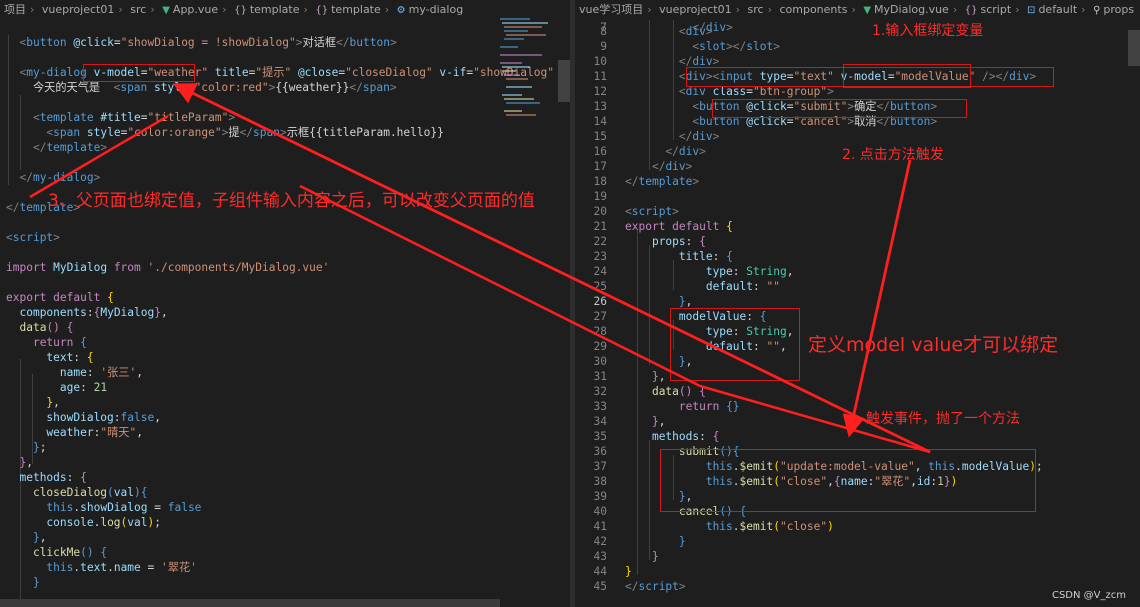 The image size is (1140, 607). Describe the element at coordinates (600, 166) in the screenshot. I see `line-number: 17` at that location.